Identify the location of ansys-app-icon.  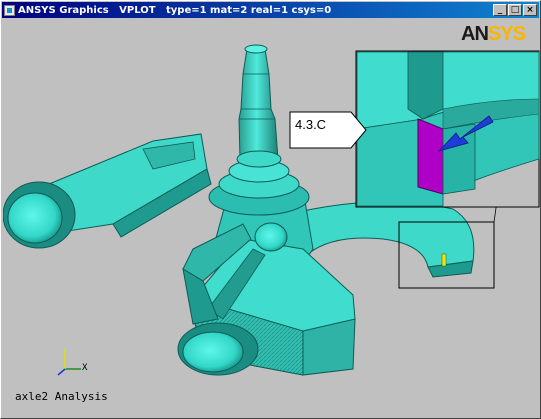
(9, 10).